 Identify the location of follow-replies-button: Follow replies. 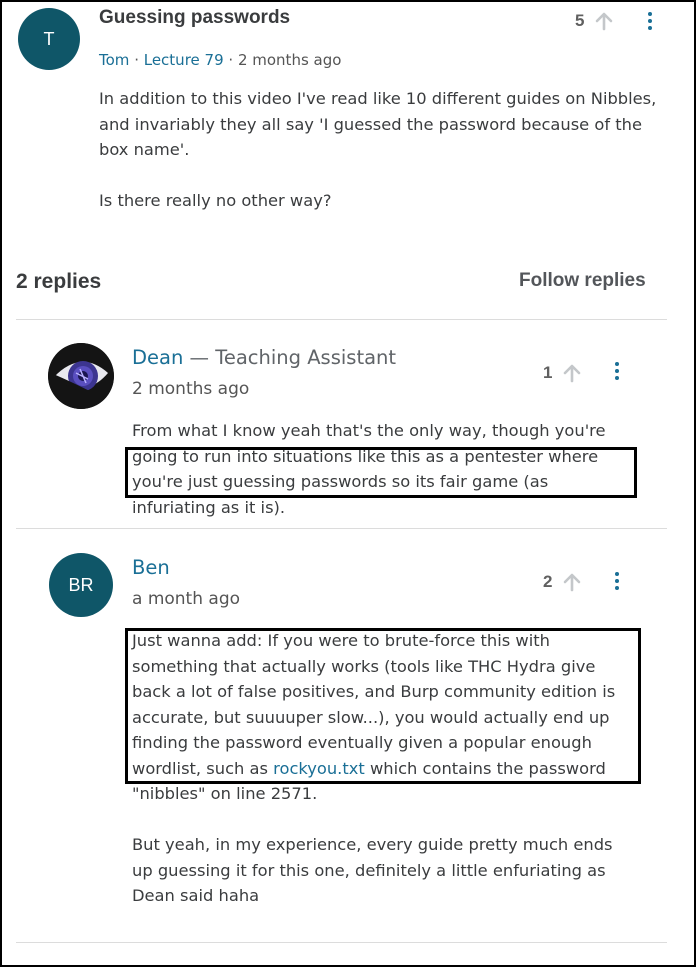
(582, 281).